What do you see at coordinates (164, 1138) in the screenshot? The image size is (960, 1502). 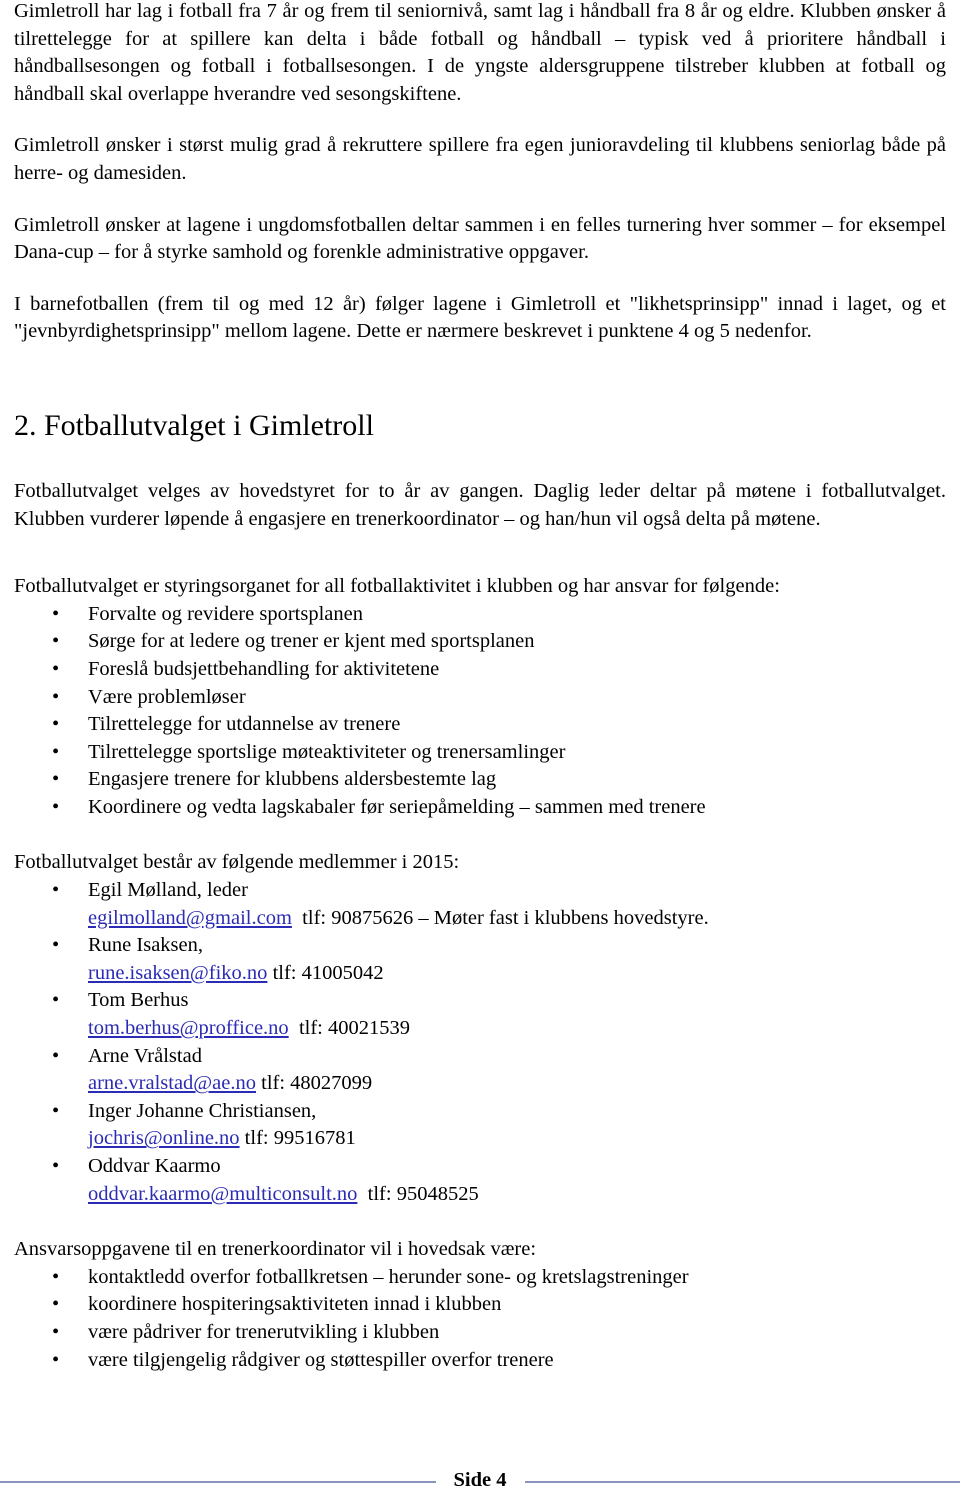 I see `member-email-link: jochris@online.no` at bounding box center [164, 1138].